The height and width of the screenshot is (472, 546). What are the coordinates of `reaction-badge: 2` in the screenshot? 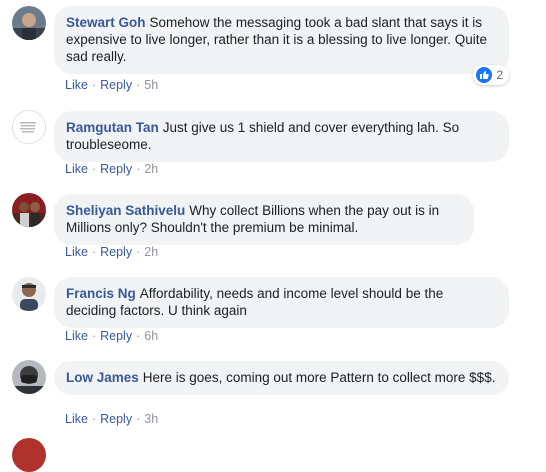 It's located at (491, 75).